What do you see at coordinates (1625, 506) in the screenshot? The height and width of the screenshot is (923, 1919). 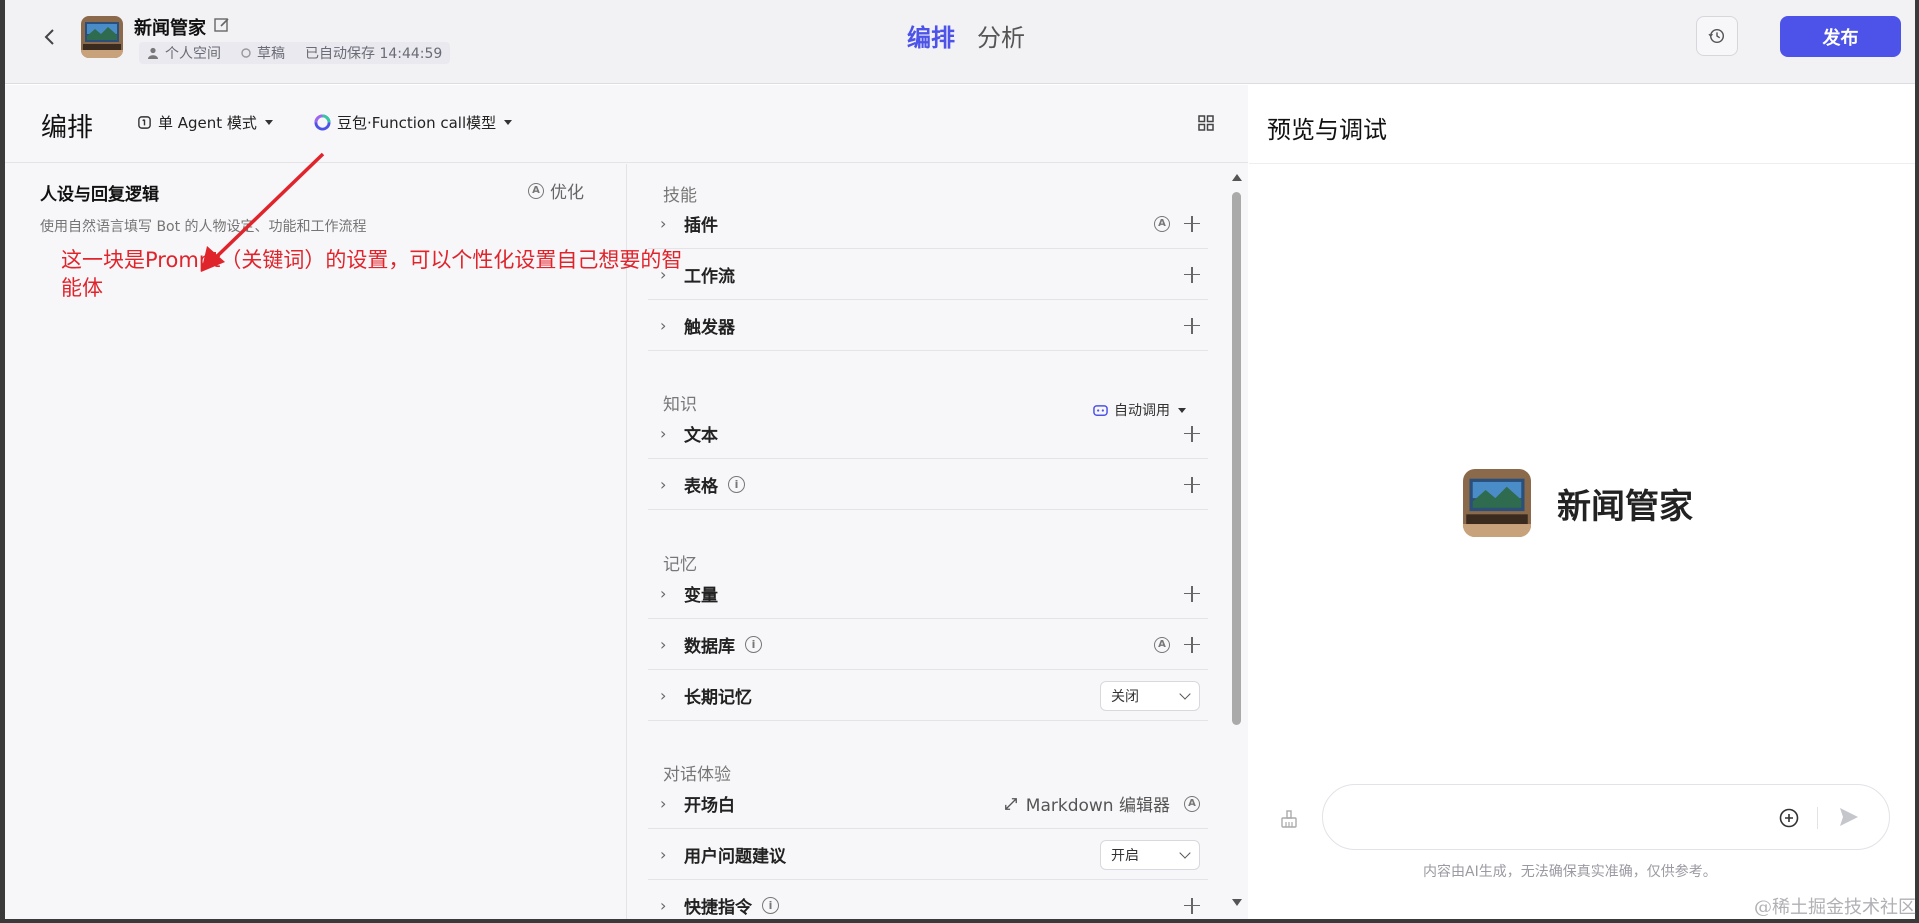 I see `preview-bot-name: 新闻管家` at bounding box center [1625, 506].